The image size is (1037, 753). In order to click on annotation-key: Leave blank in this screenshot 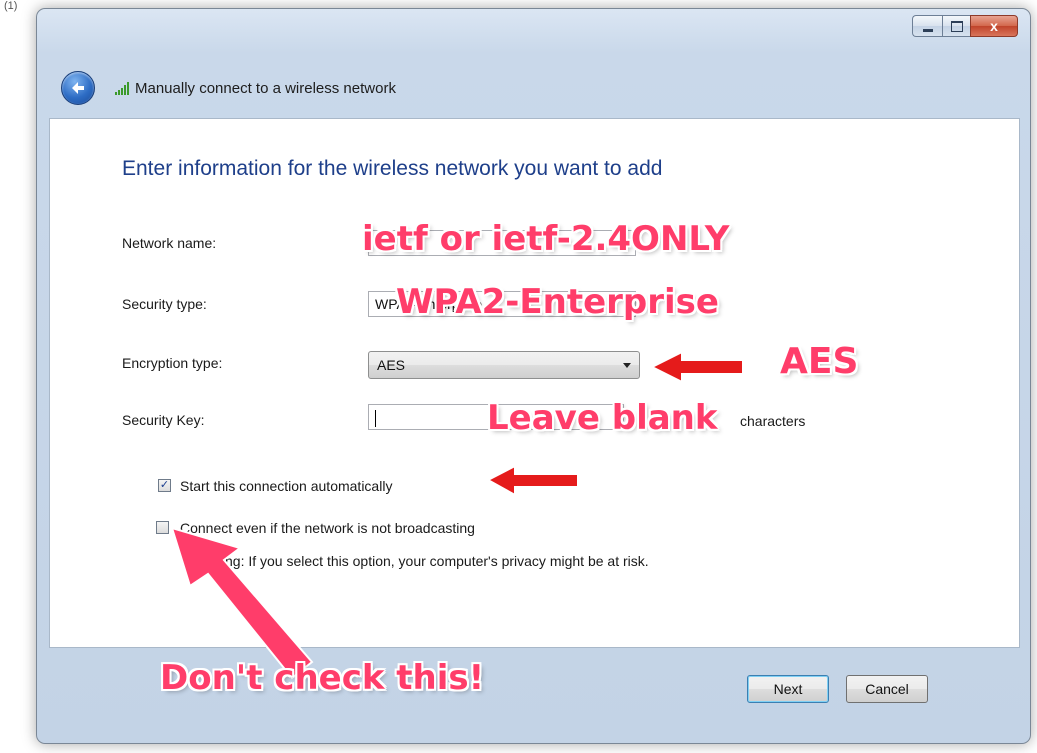, I will do `click(602, 418)`.